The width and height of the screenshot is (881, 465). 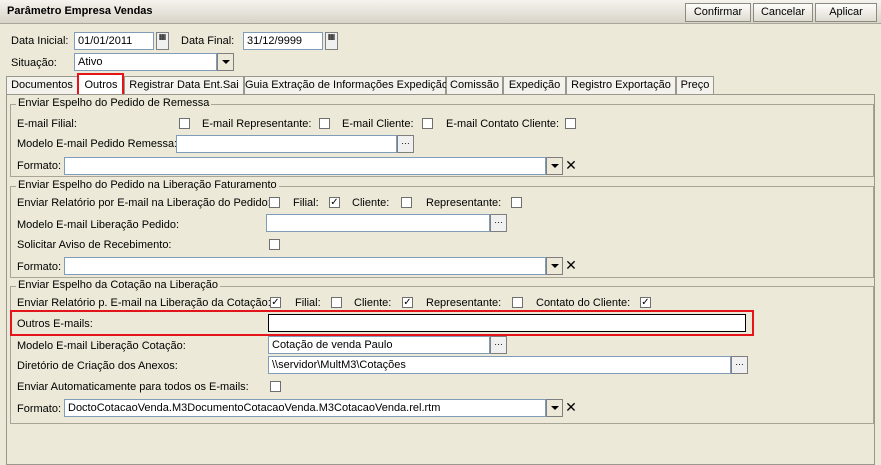 What do you see at coordinates (474, 85) in the screenshot?
I see `tab-comissao: Comissão` at bounding box center [474, 85].